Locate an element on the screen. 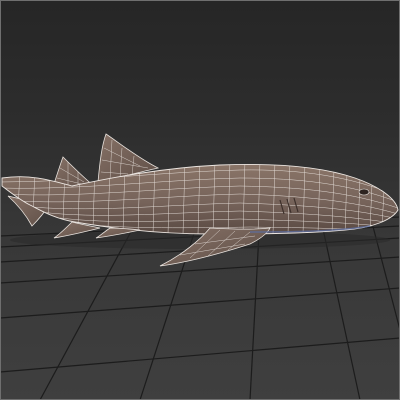 This screenshot has width=400, height=400. shark-eye is located at coordinates (364, 192).